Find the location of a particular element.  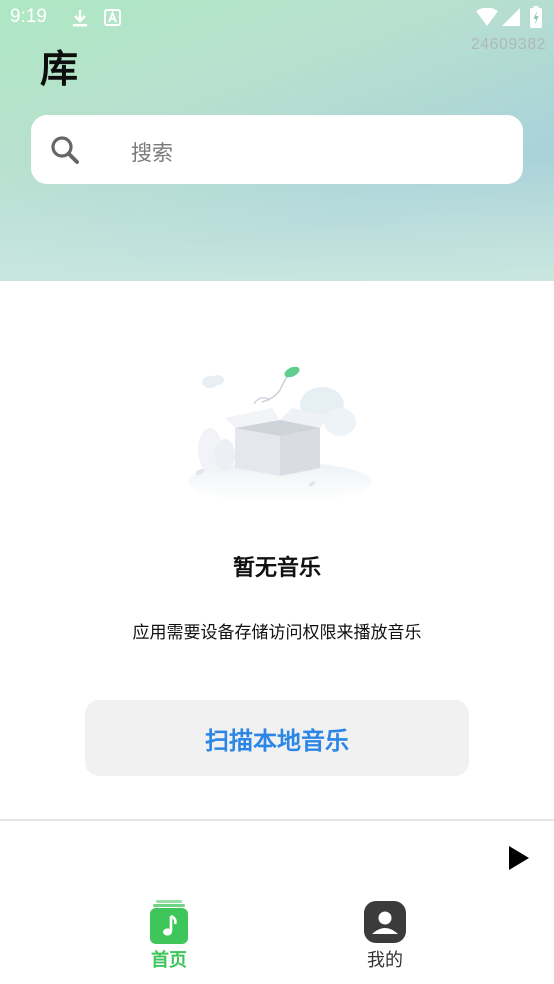

signal-icon is located at coordinates (511, 17).